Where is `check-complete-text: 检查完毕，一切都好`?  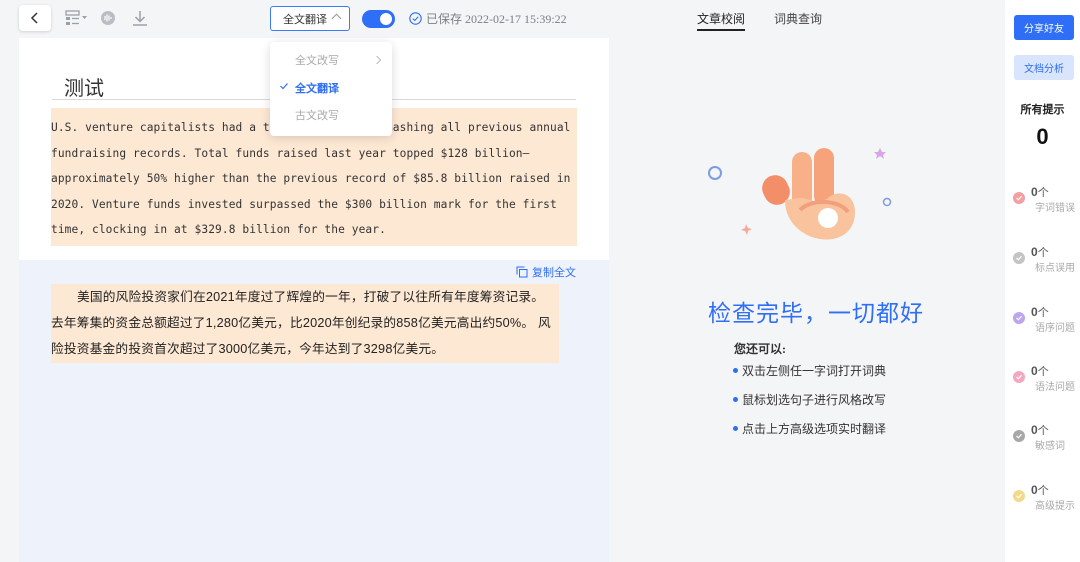
check-complete-text: 检查完毕，一切都好 is located at coordinates (816, 313).